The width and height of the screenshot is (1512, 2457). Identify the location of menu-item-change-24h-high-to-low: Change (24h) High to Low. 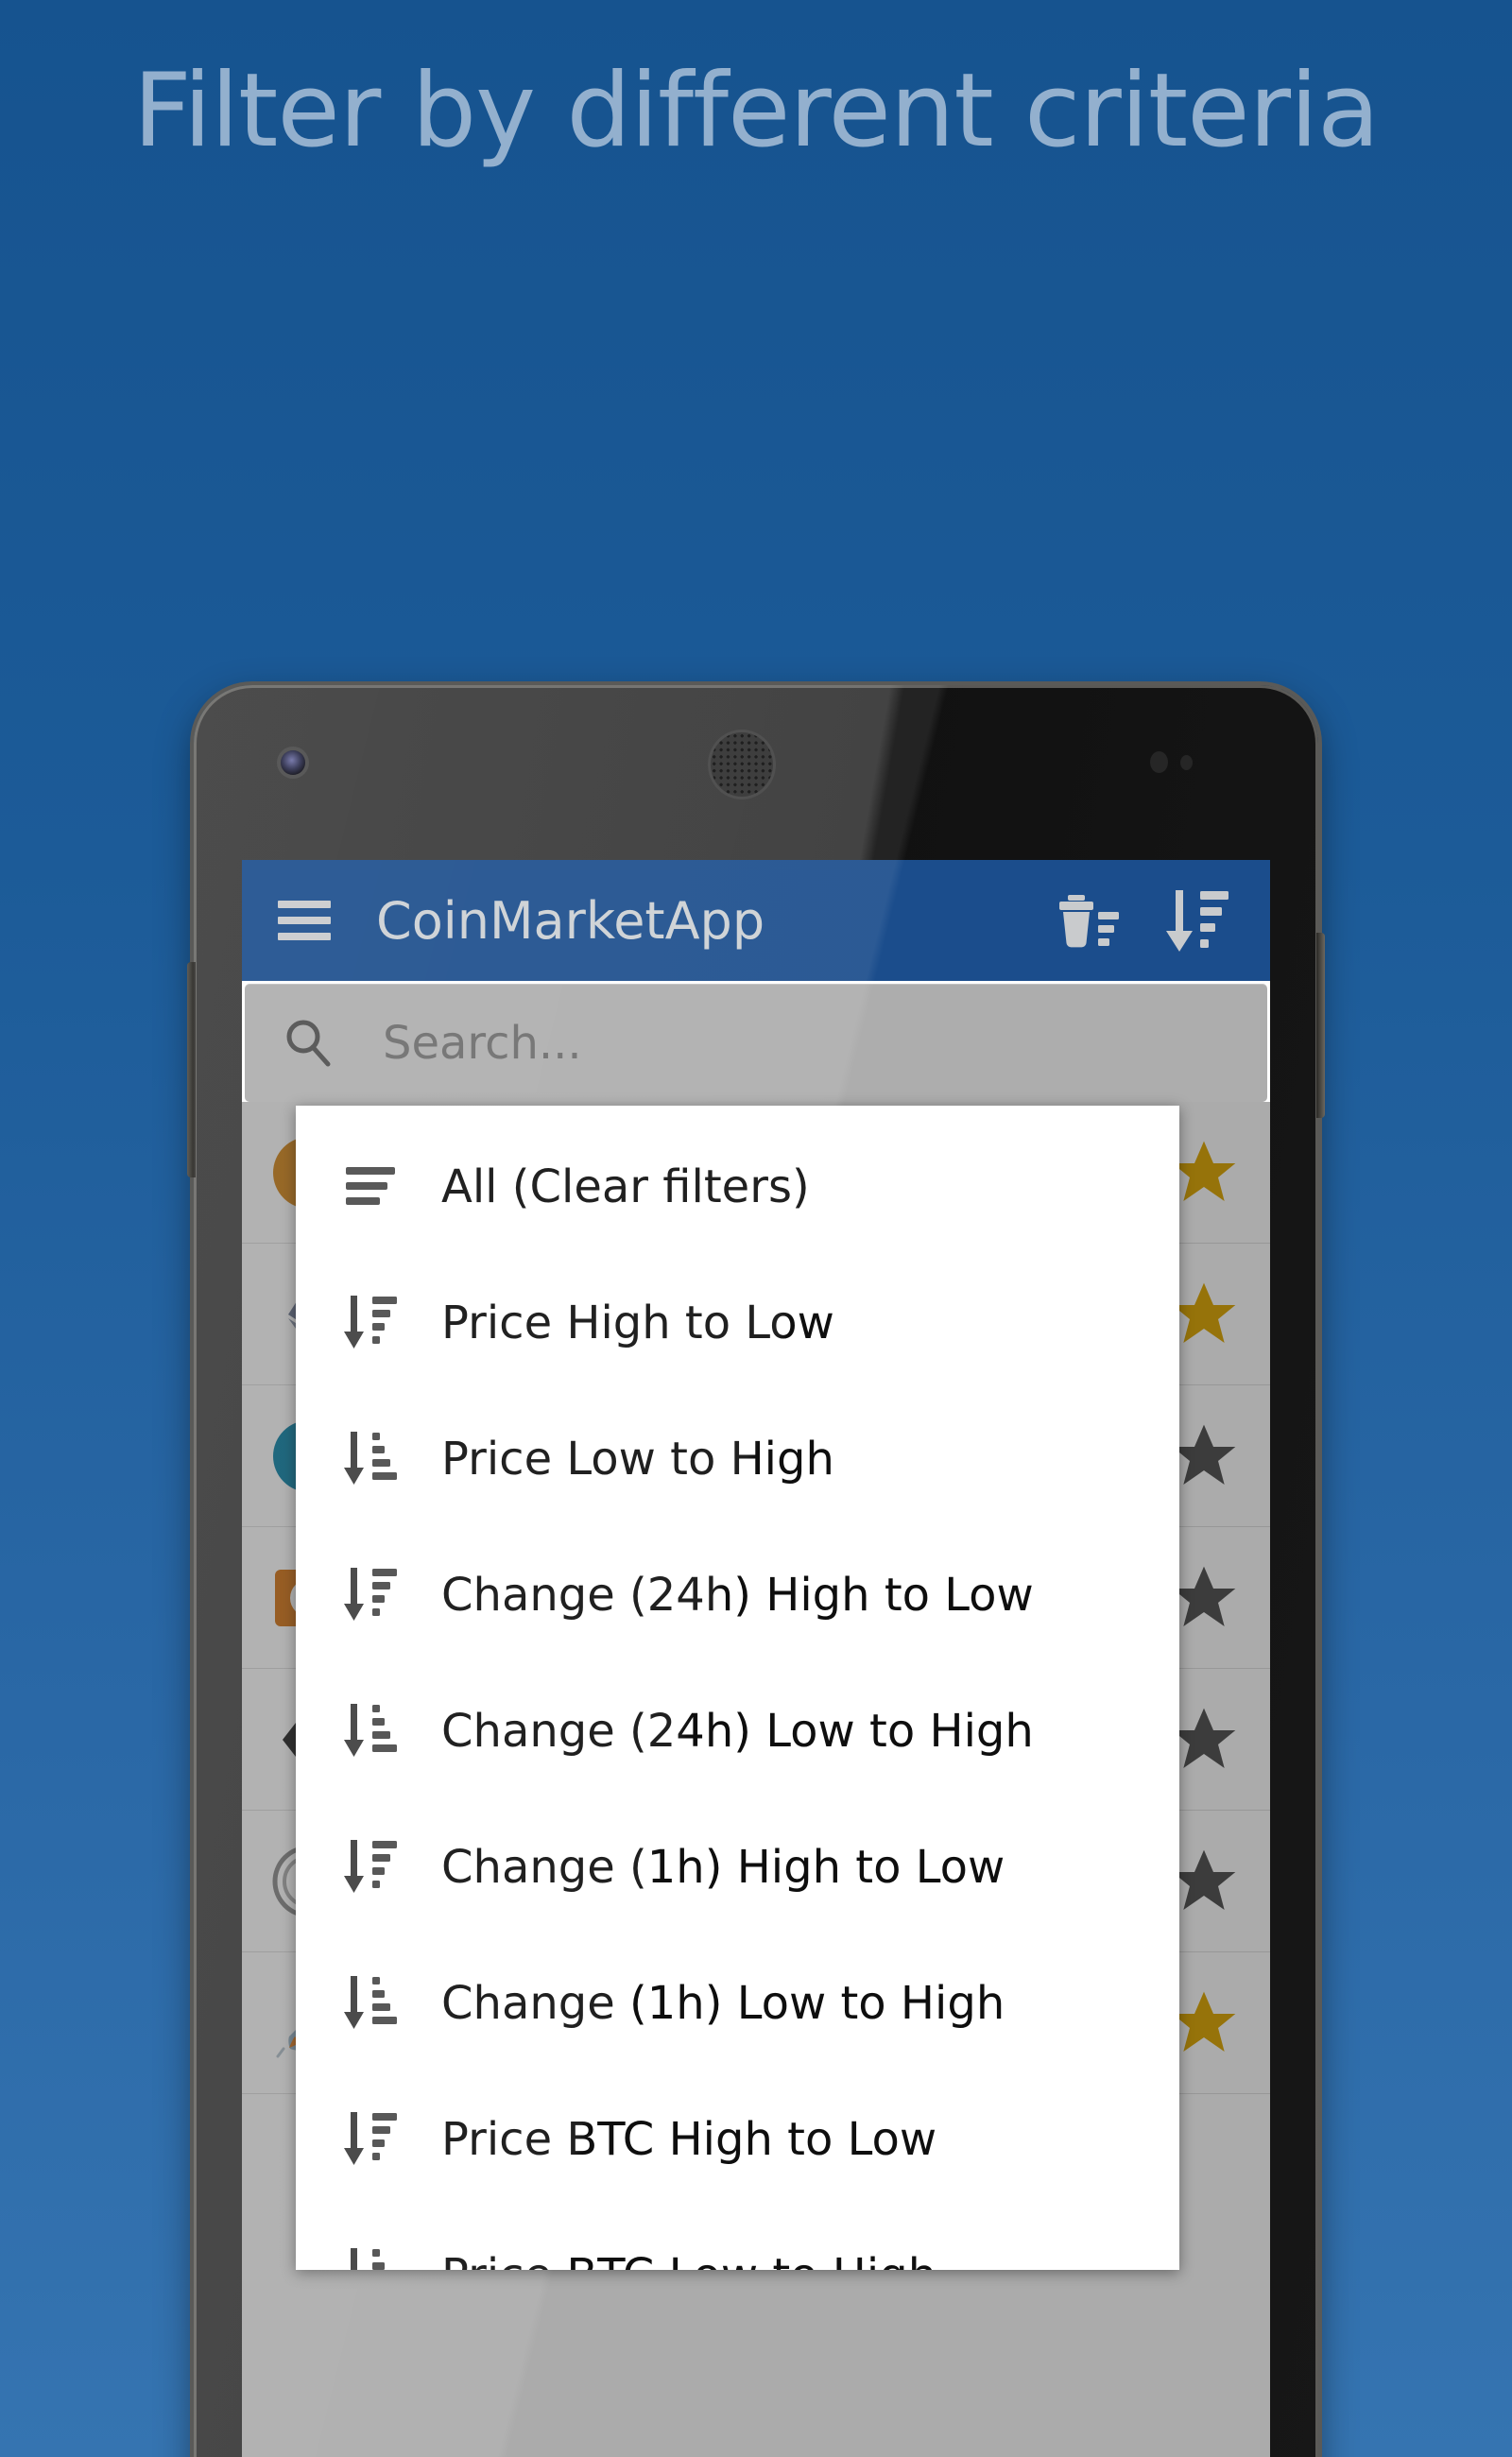
(737, 1595).